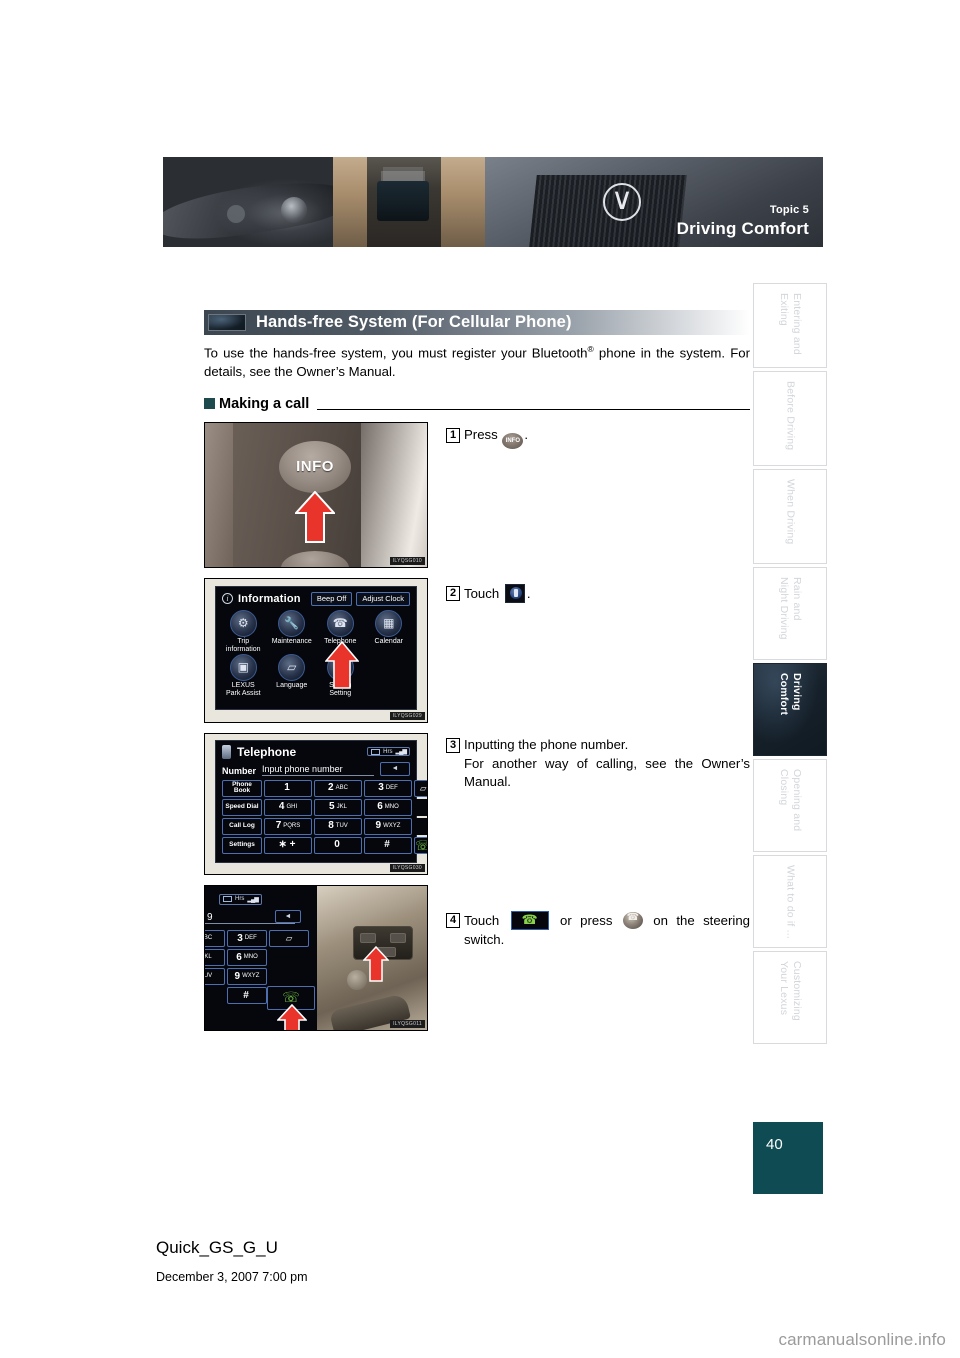 The image size is (960, 1358). What do you see at coordinates (598, 593) in the screenshot?
I see `step-2: 2 Touch .` at bounding box center [598, 593].